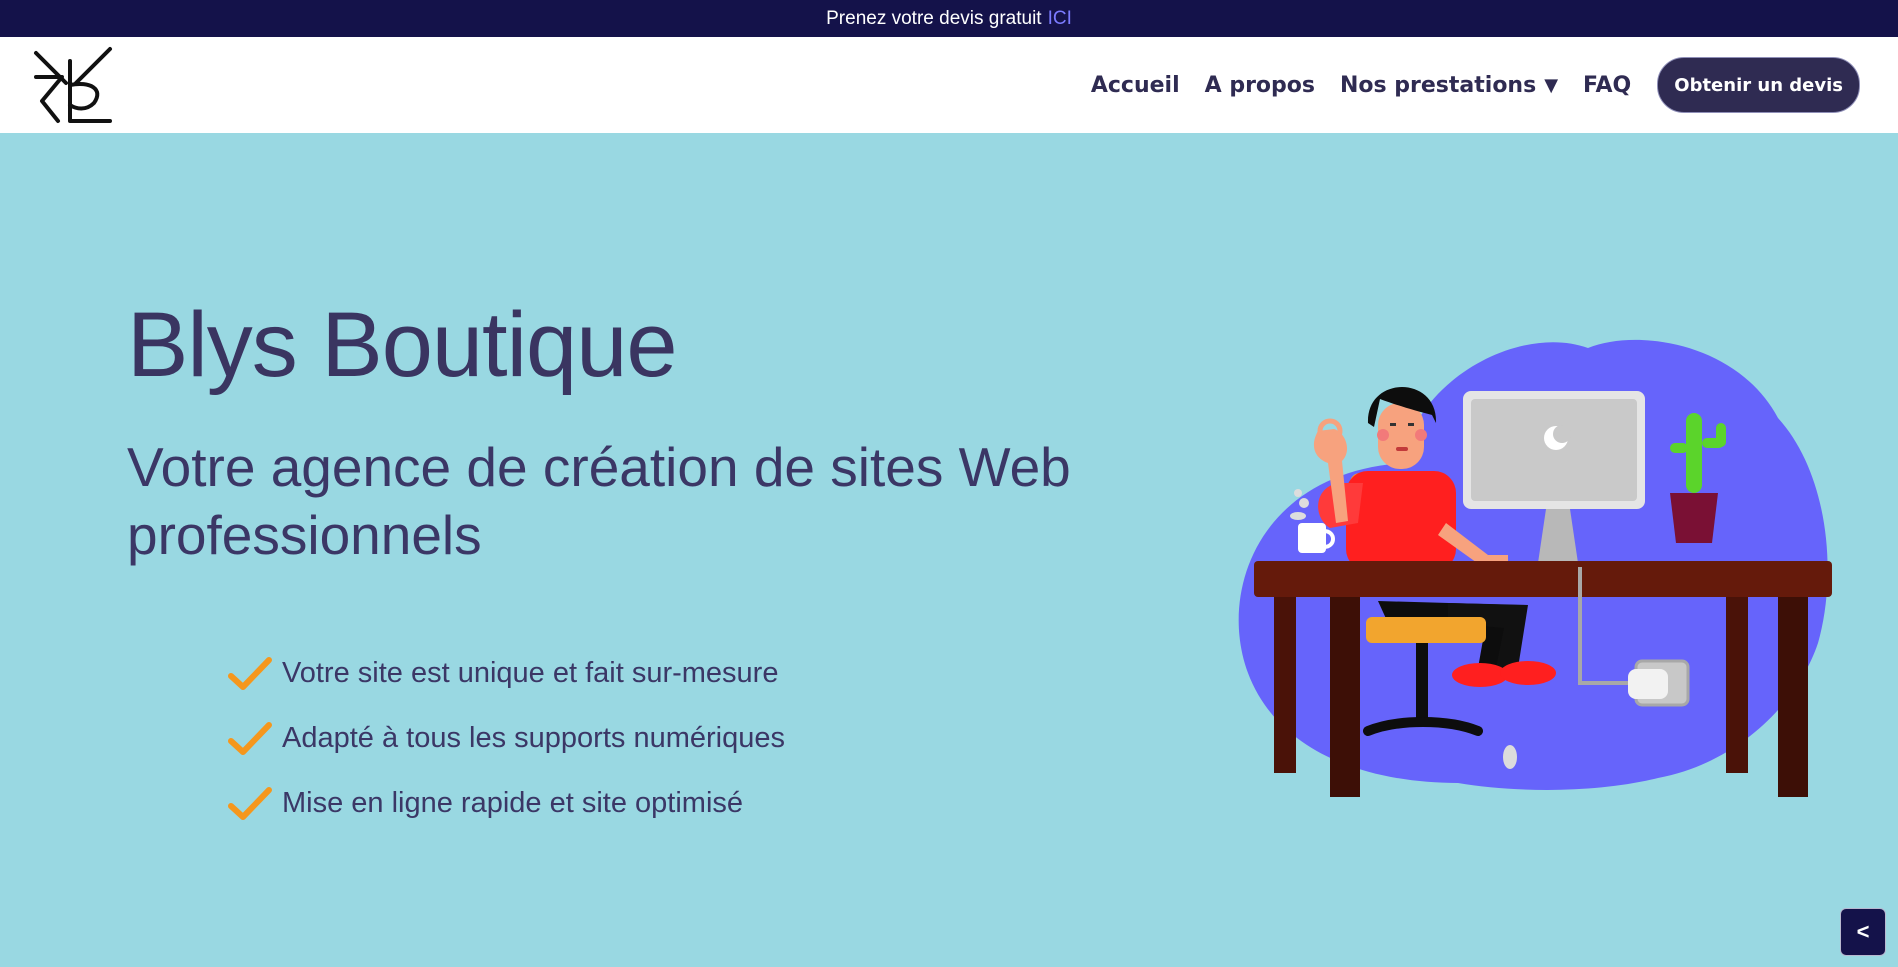 The height and width of the screenshot is (967, 1898). Describe the element at coordinates (530, 673) in the screenshot. I see `feature-text: Votre site est unique et fait sur-mesure` at that location.